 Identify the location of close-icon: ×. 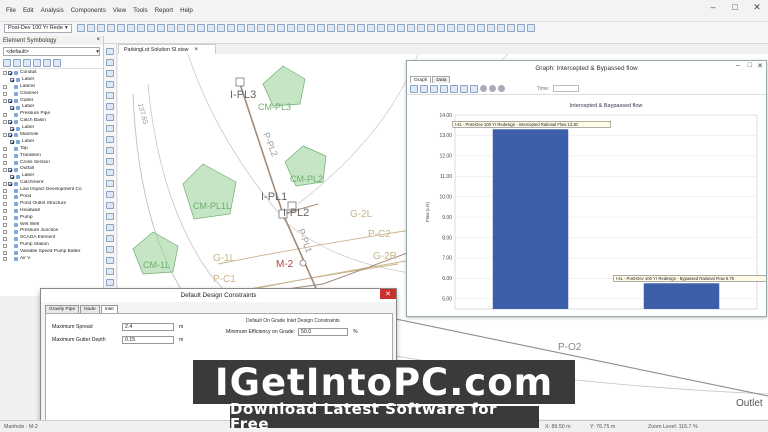
(196, 50).